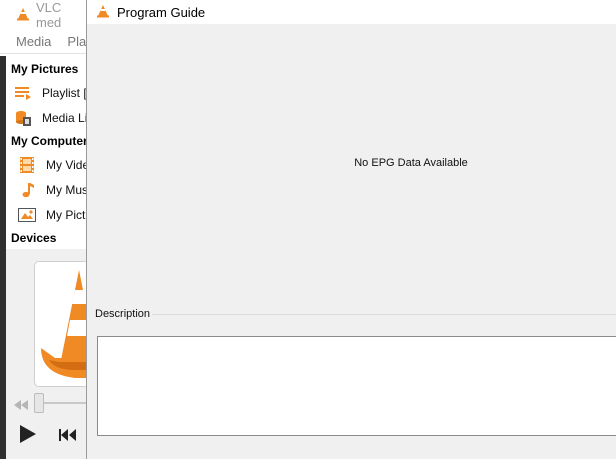  Describe the element at coordinates (161, 12) in the screenshot. I see `dialog-title: Program Guide` at that location.